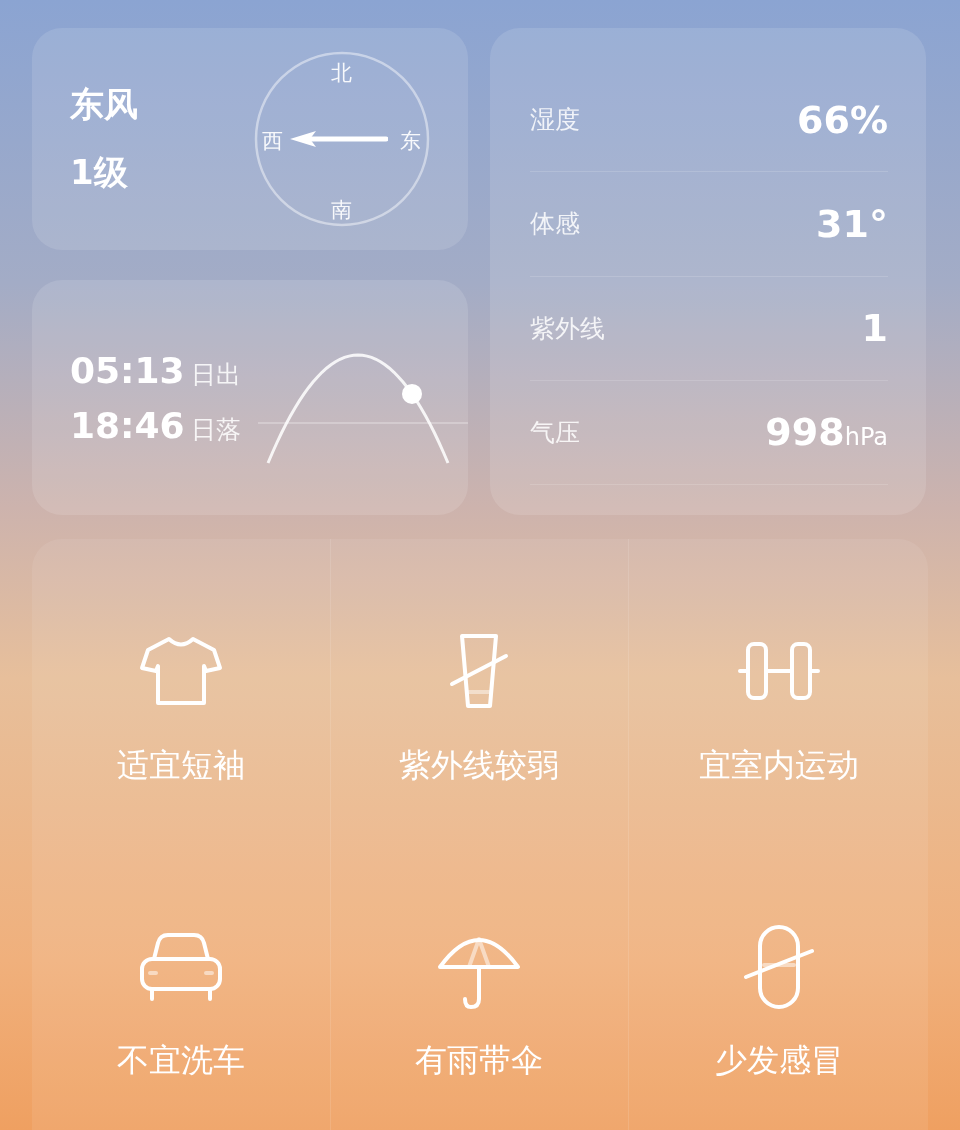 The image size is (960, 1130). What do you see at coordinates (778, 765) in the screenshot?
I see `tip-label: 宜室内运动` at bounding box center [778, 765].